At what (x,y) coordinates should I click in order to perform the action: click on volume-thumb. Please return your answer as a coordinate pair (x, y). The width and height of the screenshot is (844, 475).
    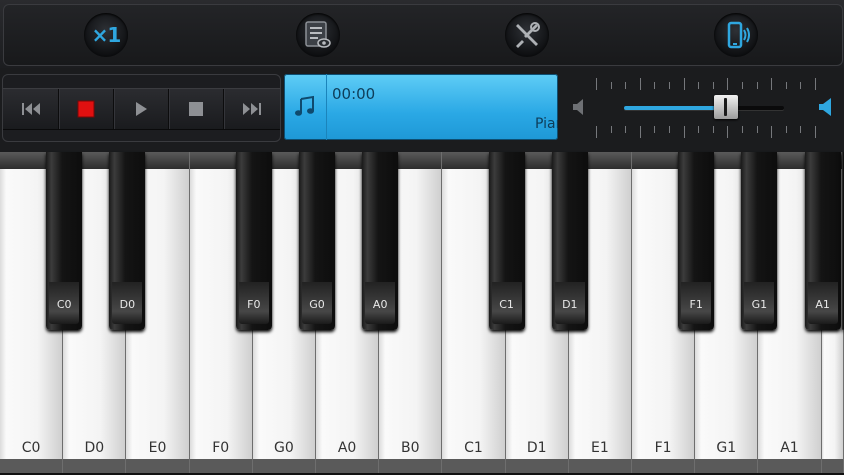
    Looking at the image, I should click on (726, 107).